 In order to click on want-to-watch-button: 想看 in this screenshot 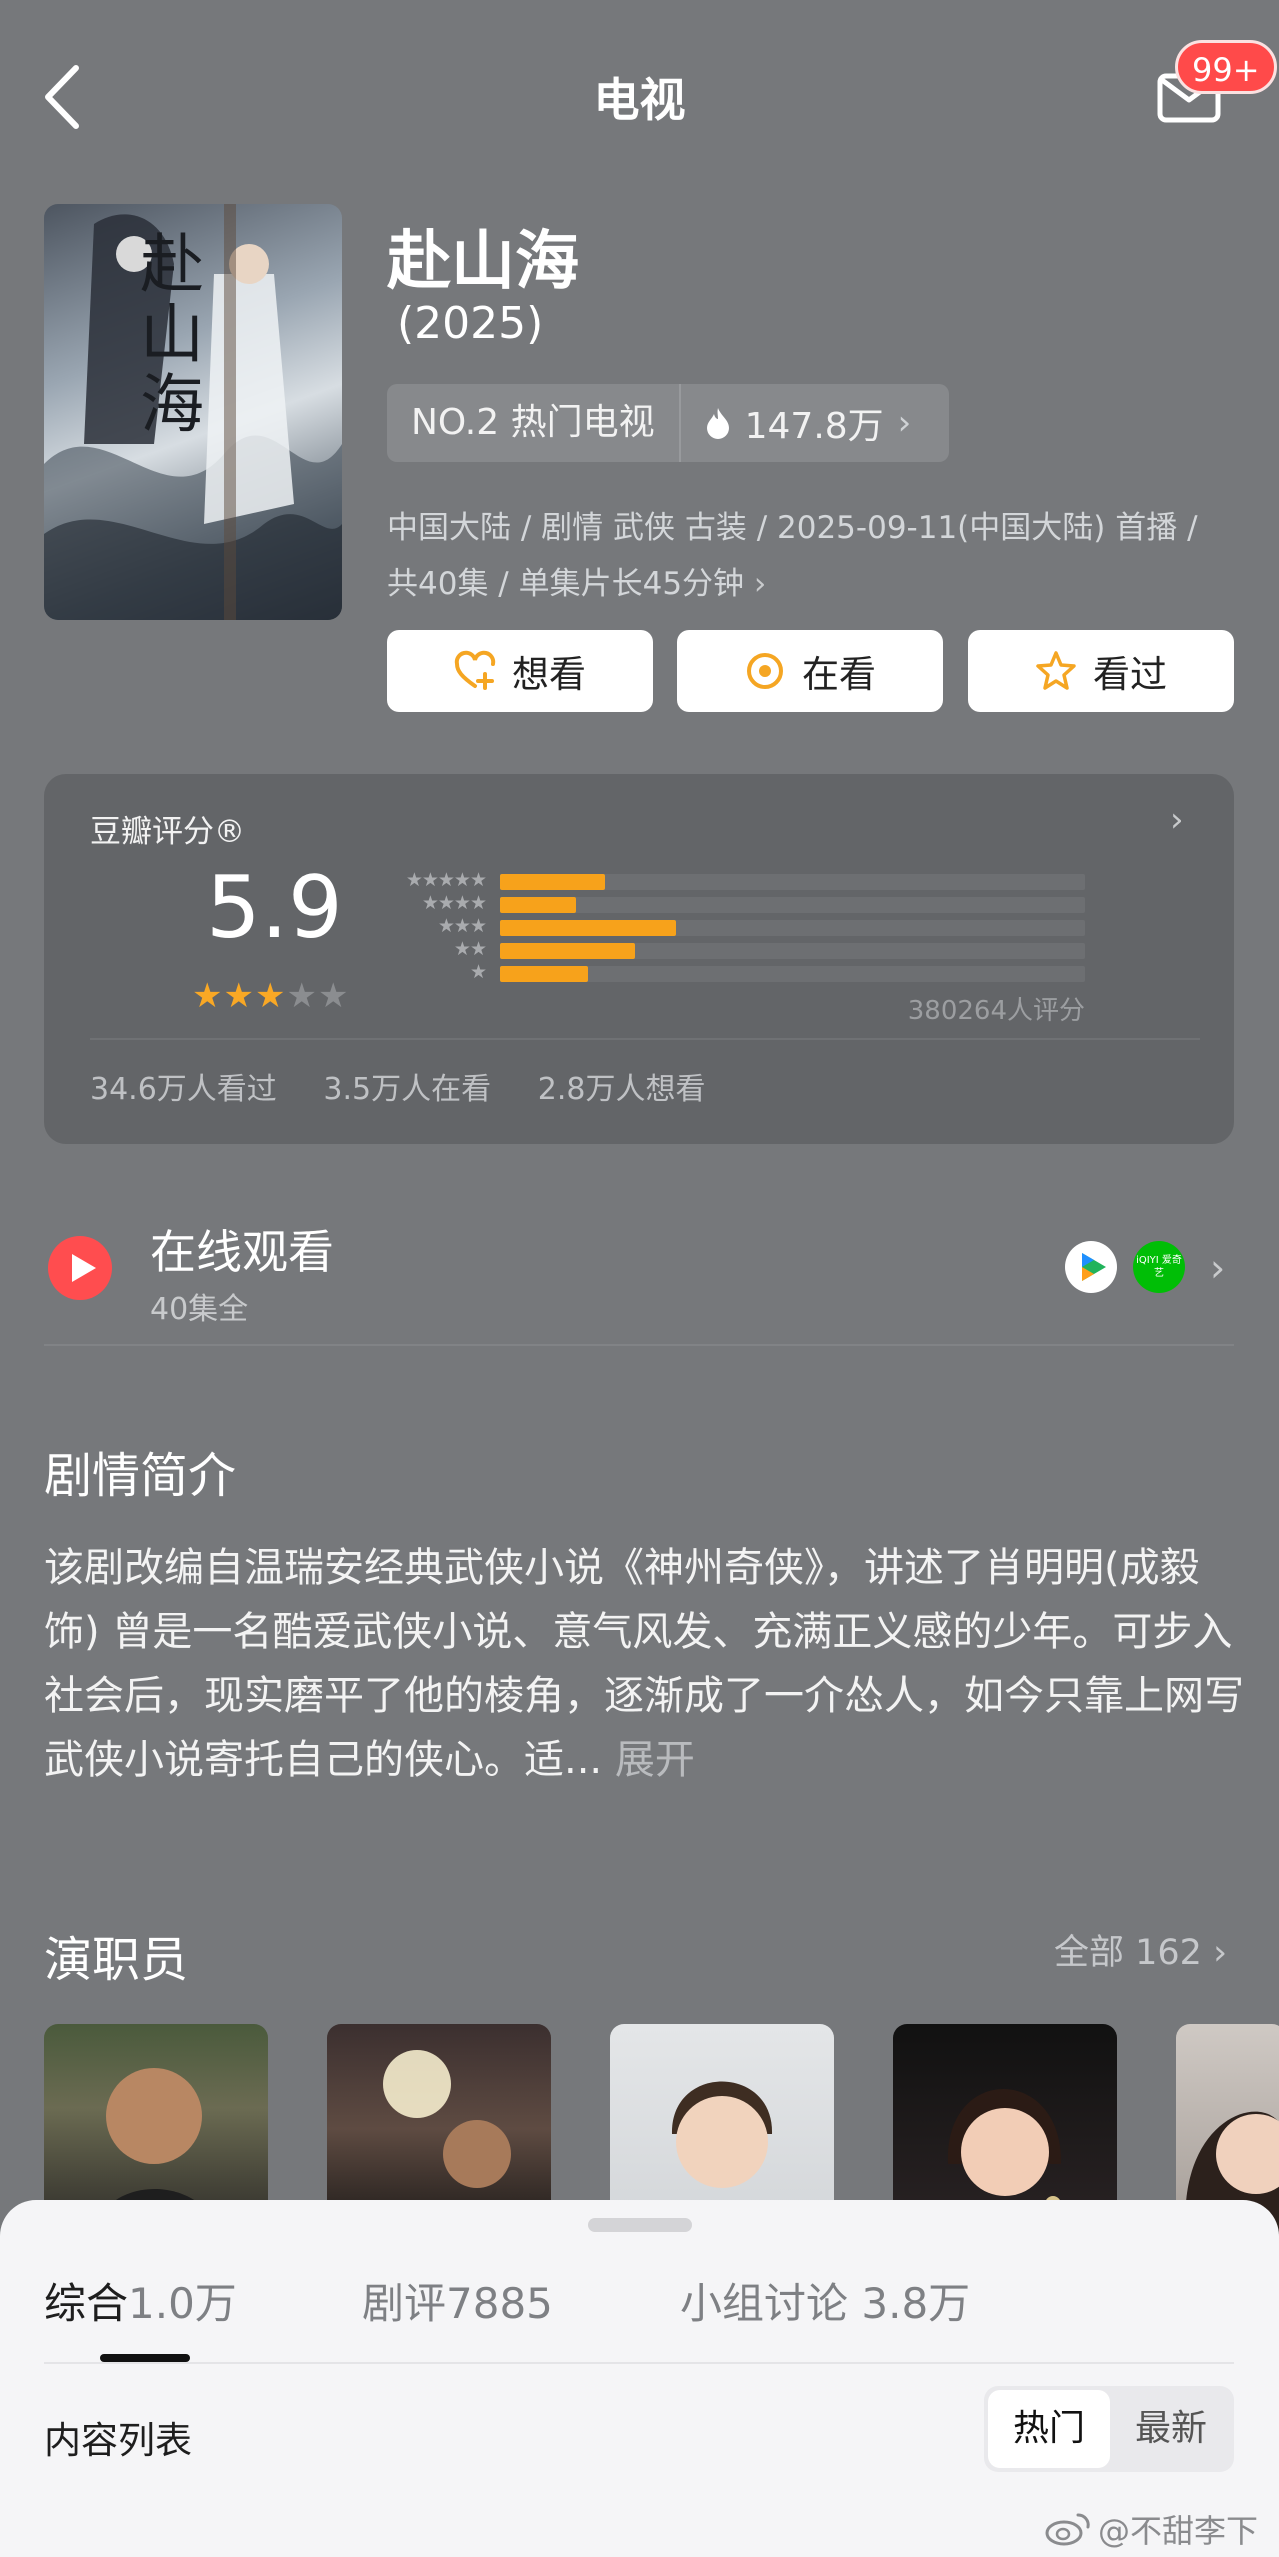, I will do `click(520, 671)`.